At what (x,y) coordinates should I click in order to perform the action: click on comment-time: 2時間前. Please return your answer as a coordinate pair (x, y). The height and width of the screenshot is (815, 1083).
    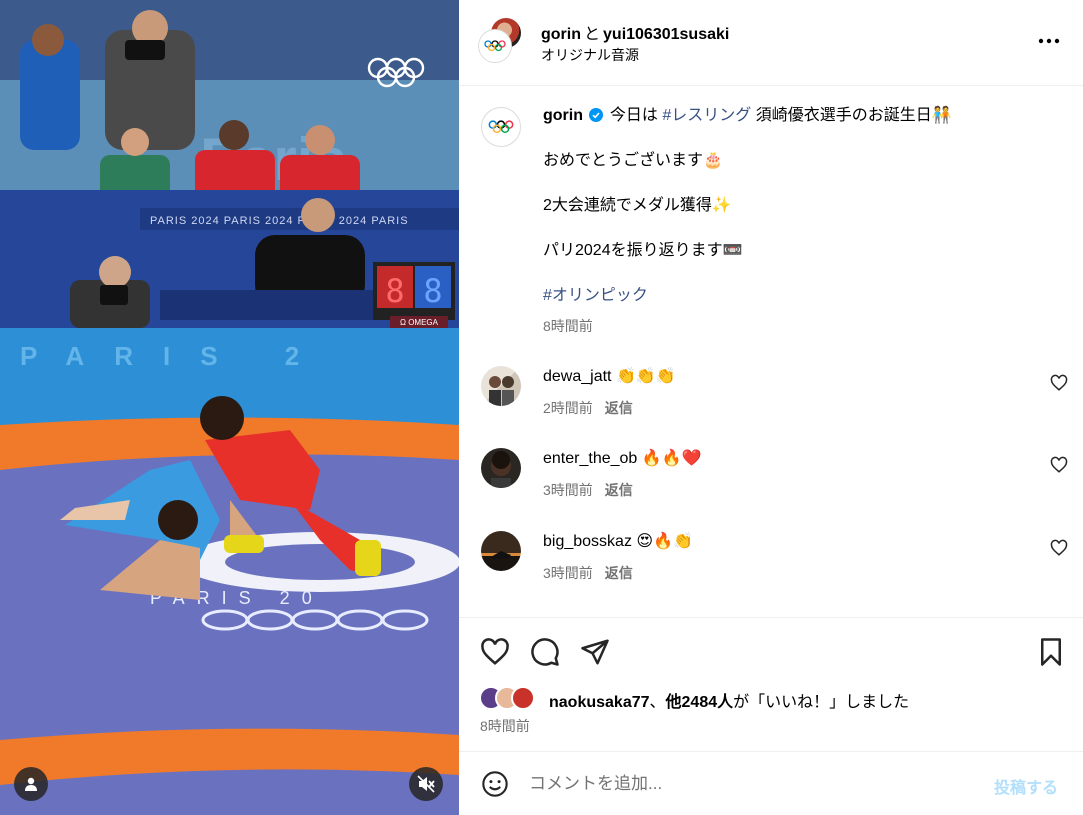
    Looking at the image, I should click on (568, 408).